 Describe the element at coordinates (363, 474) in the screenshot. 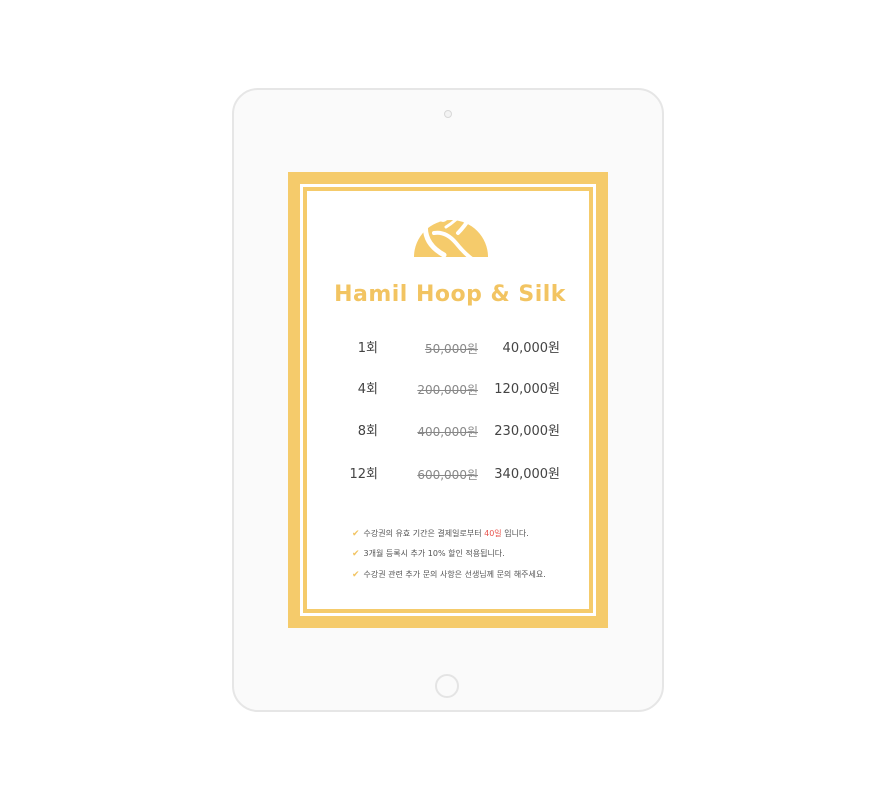

I see `session-count: 12회` at that location.